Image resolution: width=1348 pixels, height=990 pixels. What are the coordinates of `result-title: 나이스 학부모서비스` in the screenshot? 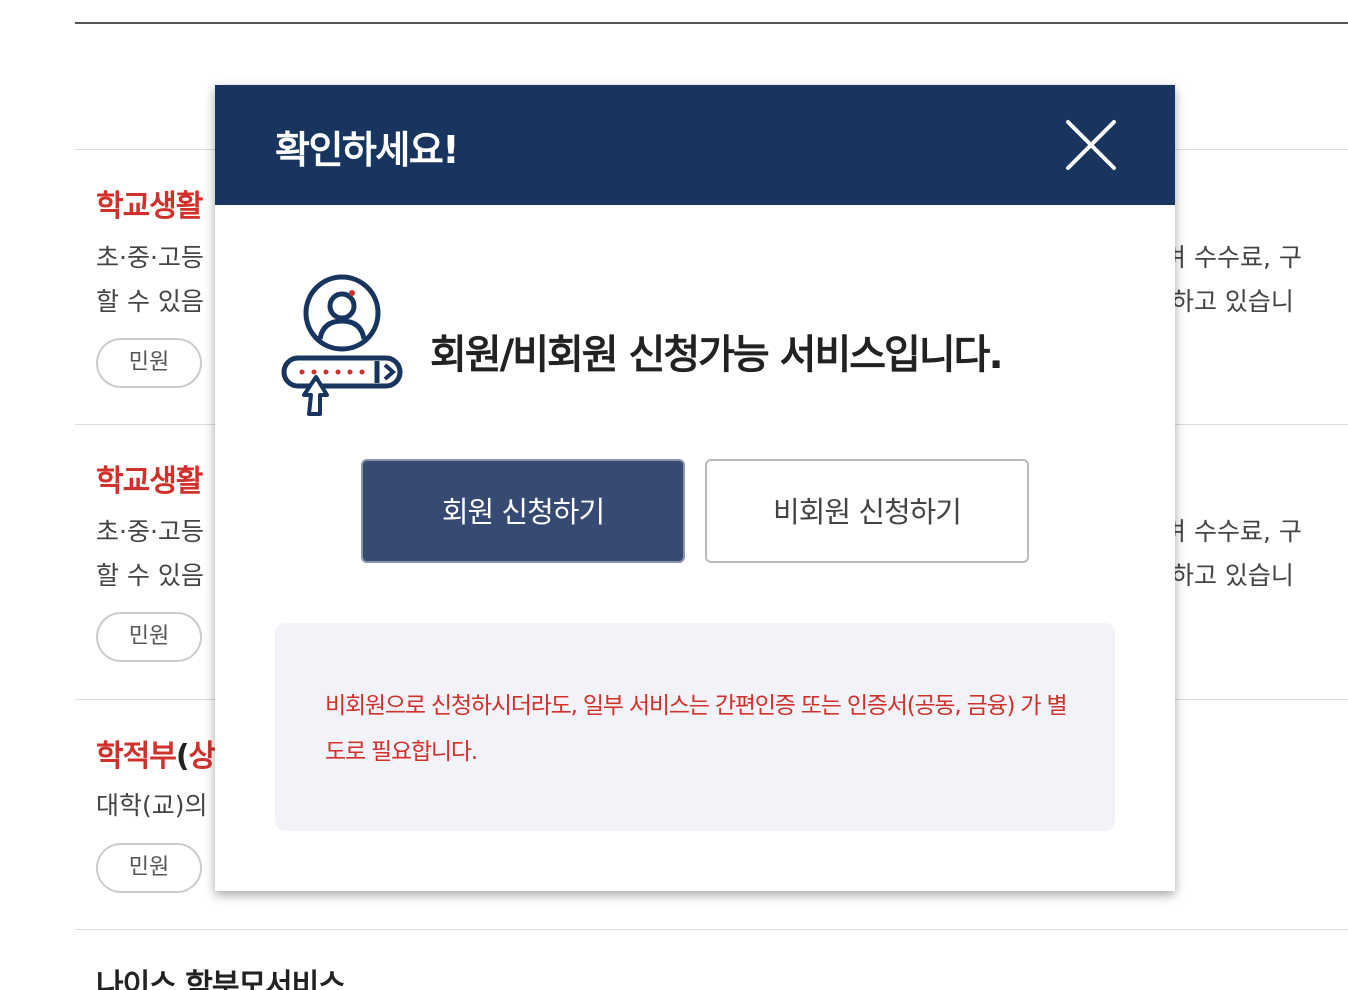 It's located at (221, 975).